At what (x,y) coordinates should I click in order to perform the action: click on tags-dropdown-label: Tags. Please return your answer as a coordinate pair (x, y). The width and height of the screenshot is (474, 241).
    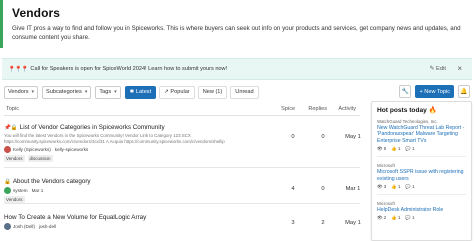
    Looking at the image, I should click on (105, 92).